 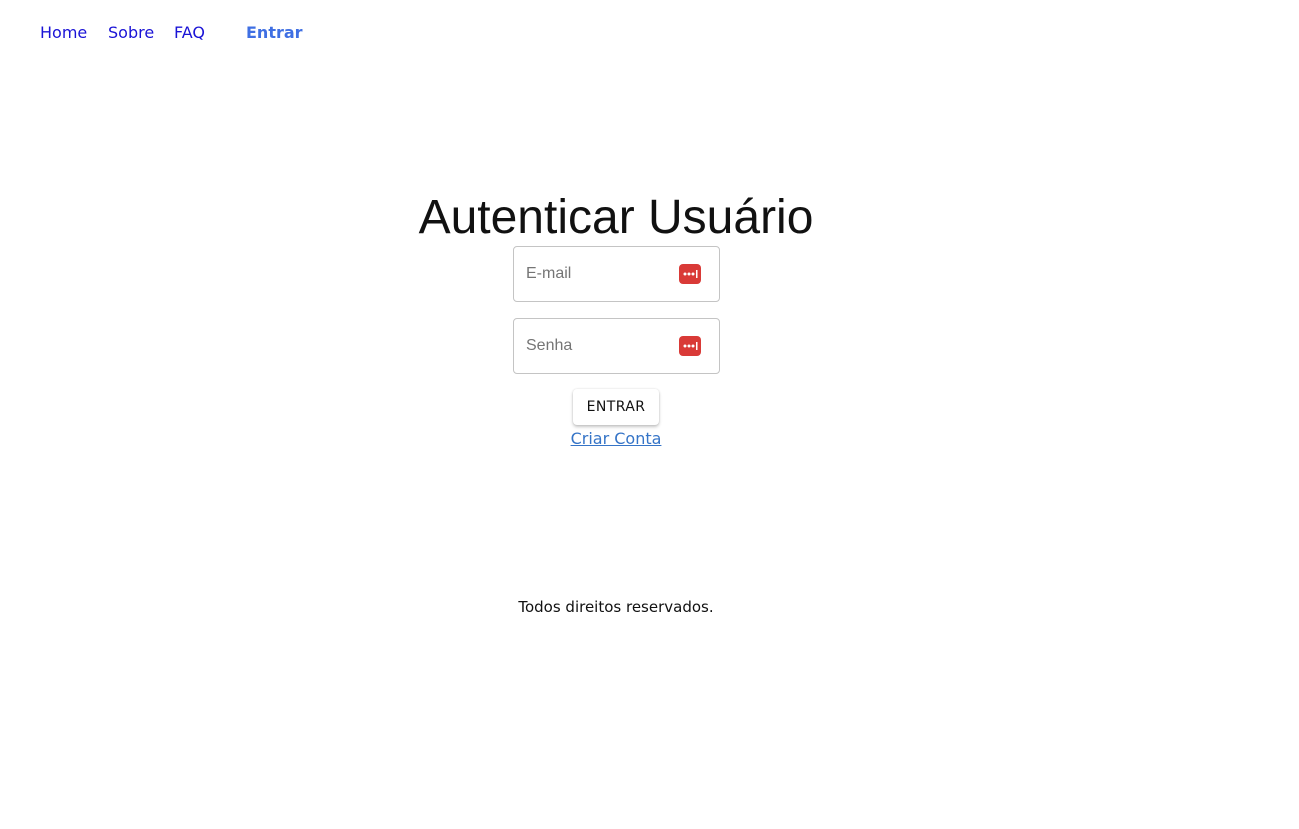 I want to click on submit-button: ENTRAR, so click(x=616, y=407).